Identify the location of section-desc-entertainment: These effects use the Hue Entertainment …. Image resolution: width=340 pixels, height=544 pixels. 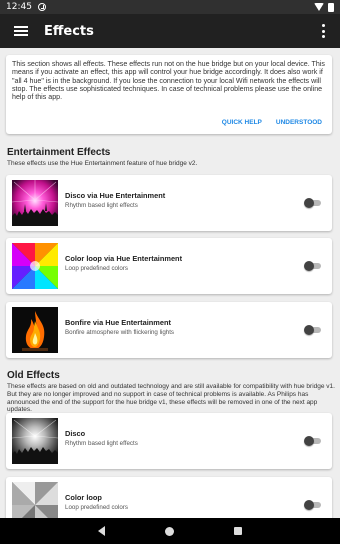
(102, 163).